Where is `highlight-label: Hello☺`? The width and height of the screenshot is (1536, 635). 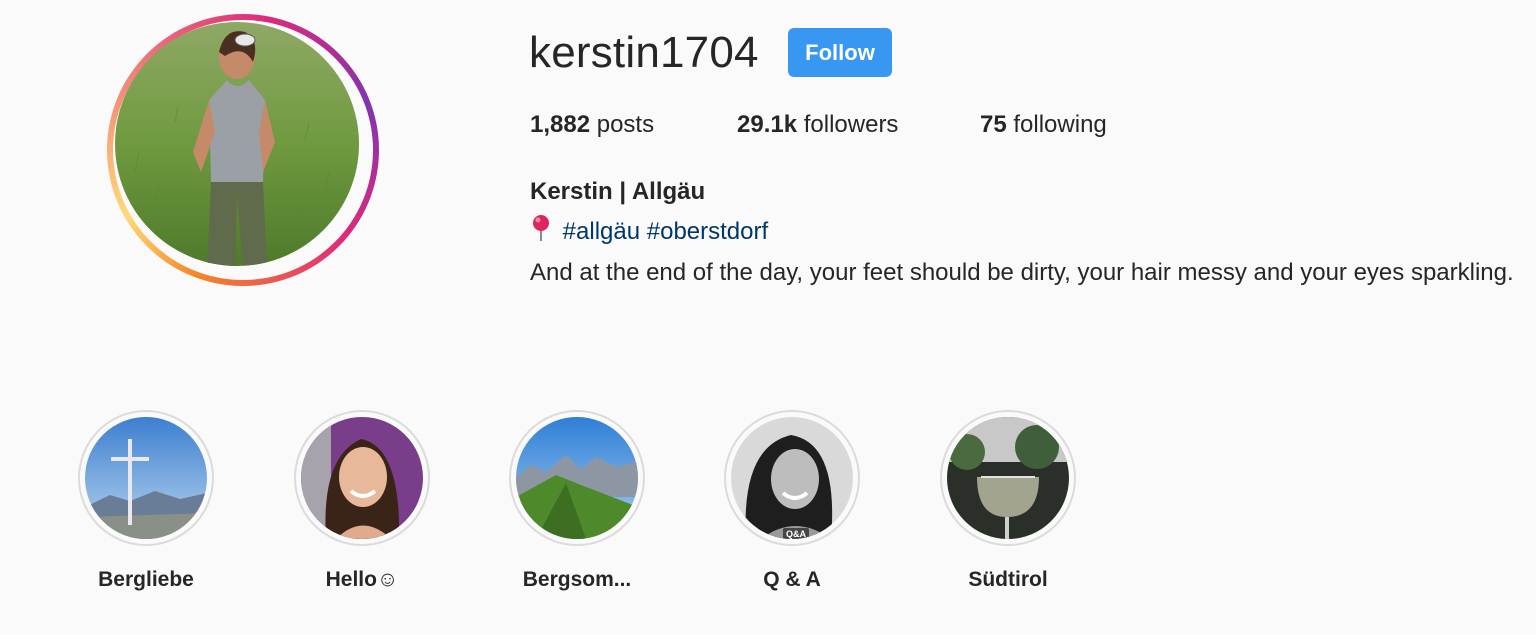 highlight-label: Hello☺ is located at coordinates (362, 579).